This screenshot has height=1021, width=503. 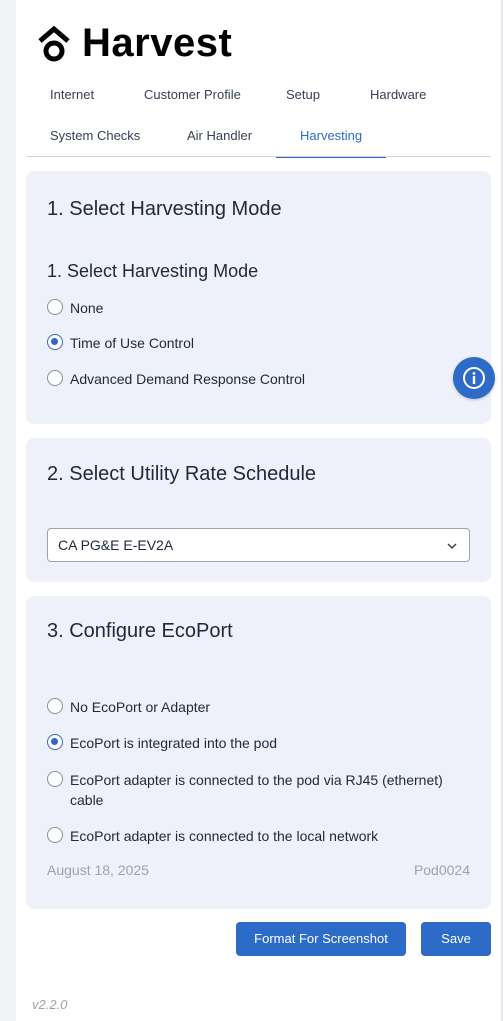 What do you see at coordinates (140, 707) in the screenshot?
I see `ecoport-option-label: No EcoPort or Adapter` at bounding box center [140, 707].